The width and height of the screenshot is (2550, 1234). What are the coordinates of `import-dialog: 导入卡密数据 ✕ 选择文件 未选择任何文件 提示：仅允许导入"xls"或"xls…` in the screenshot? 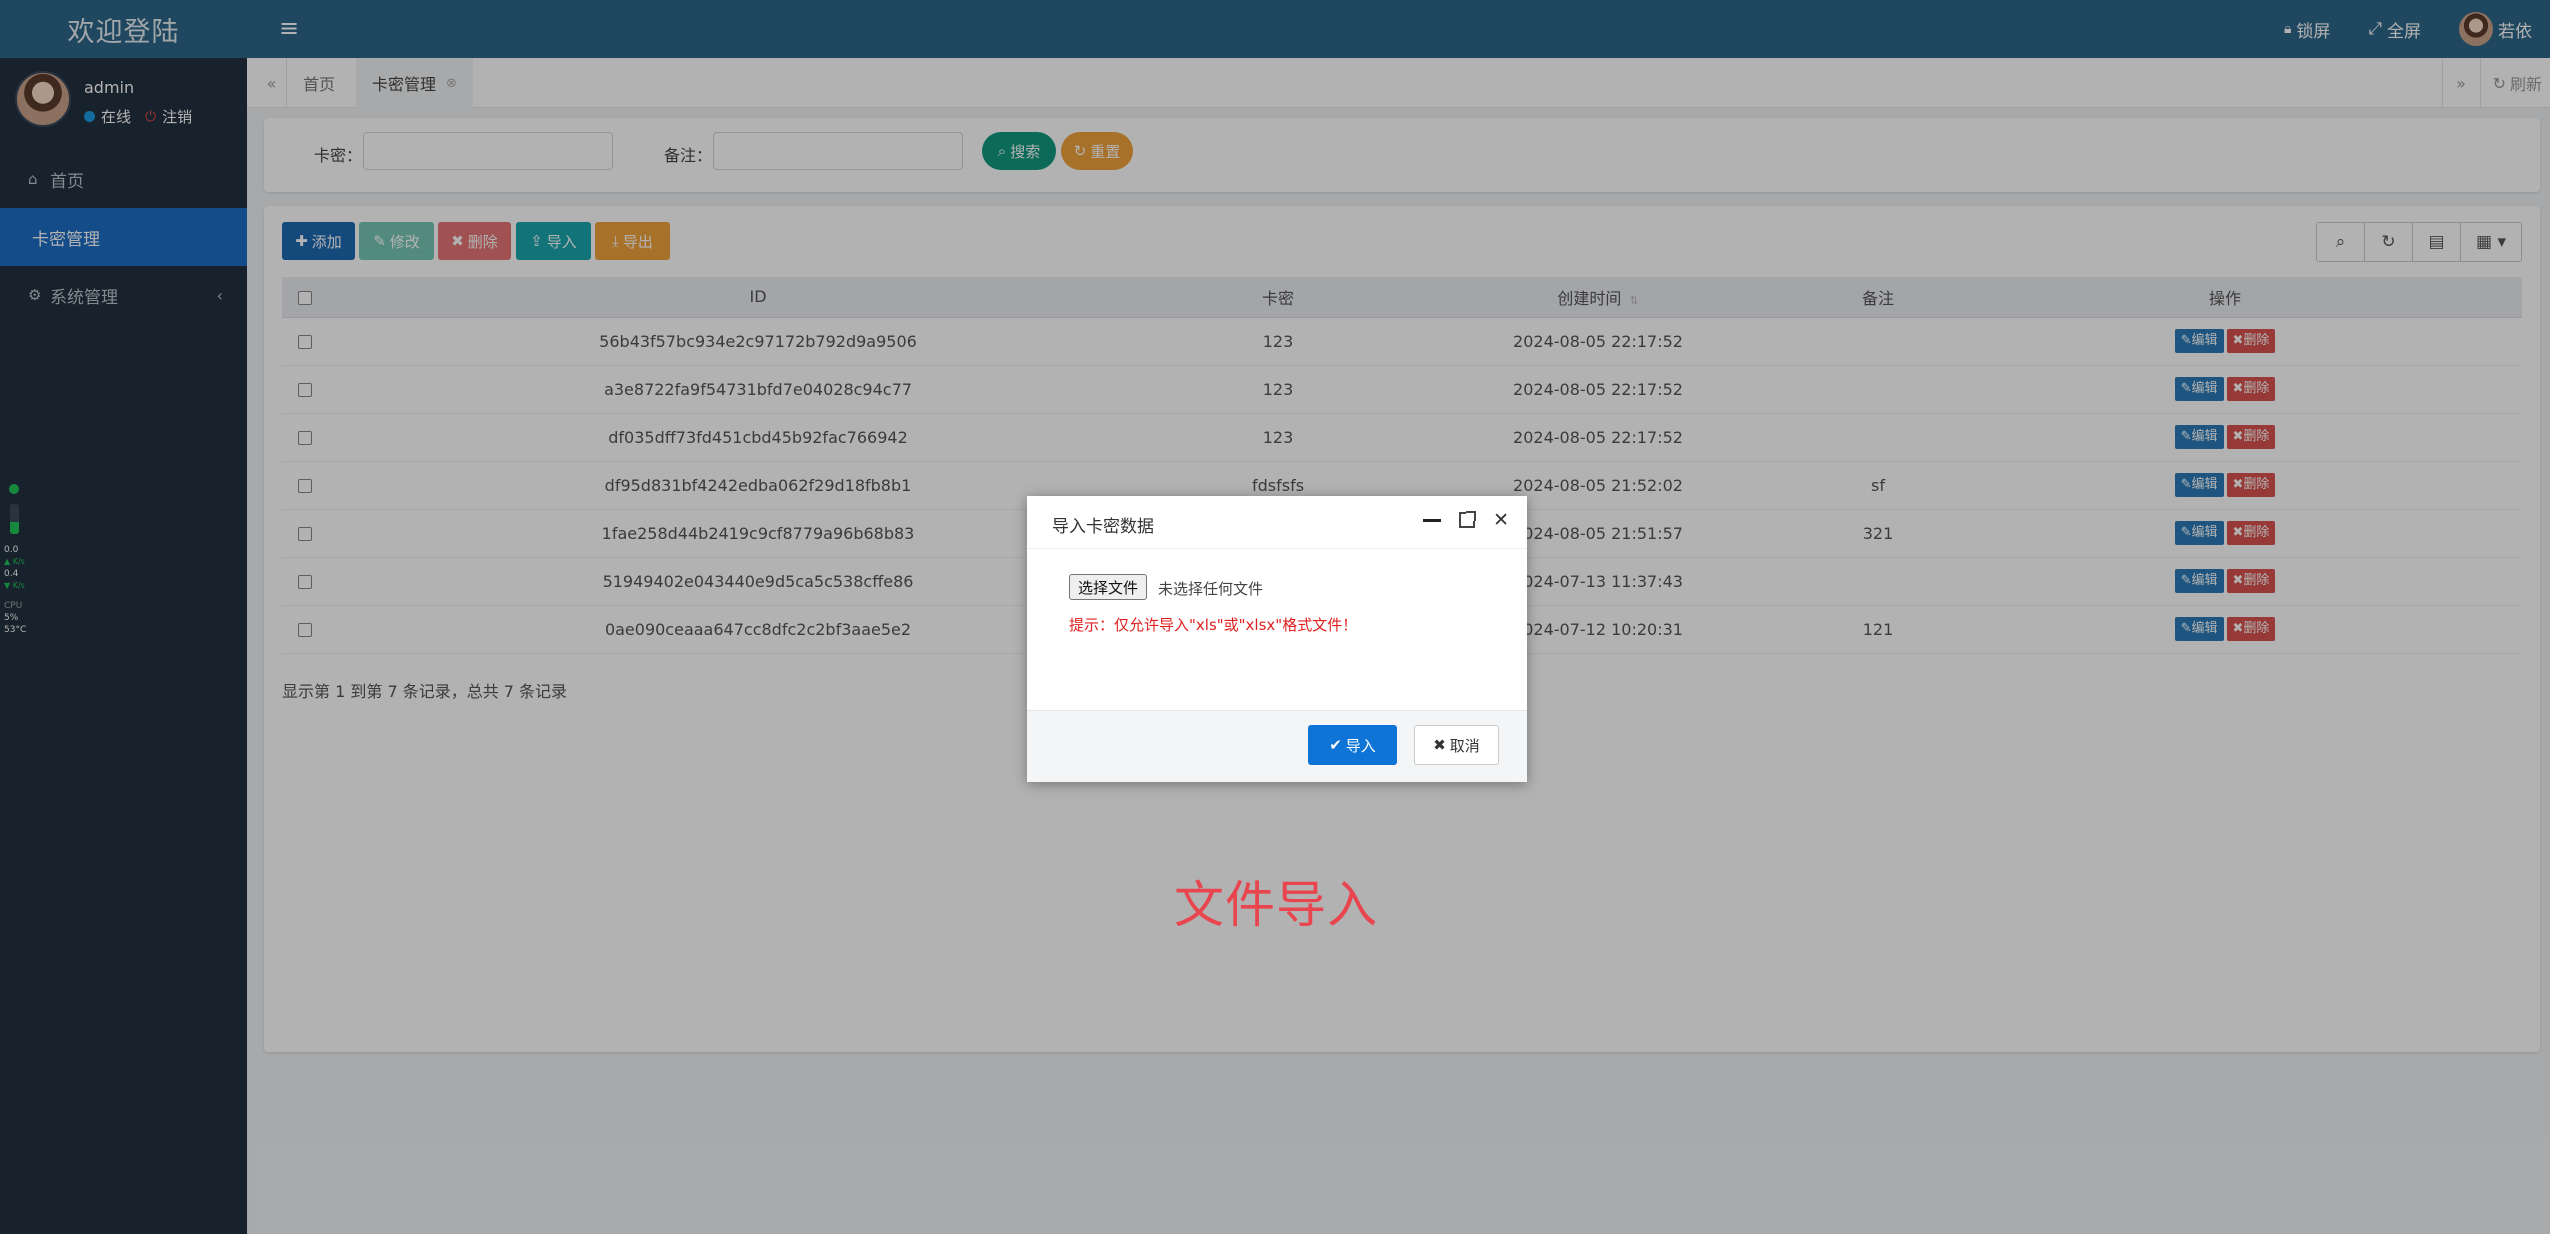 It's located at (1277, 639).